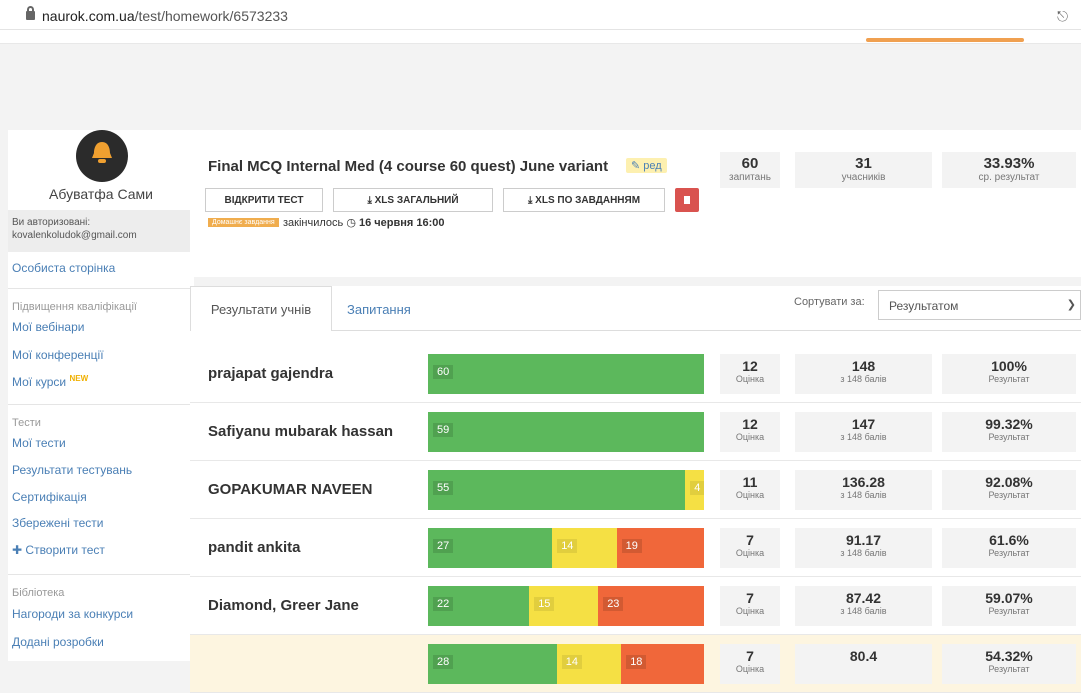 Image resolution: width=1081 pixels, height=693 pixels. What do you see at coordinates (165, 16) in the screenshot?
I see `url-text: naurok.com.ua/test/homework/6573233` at bounding box center [165, 16].